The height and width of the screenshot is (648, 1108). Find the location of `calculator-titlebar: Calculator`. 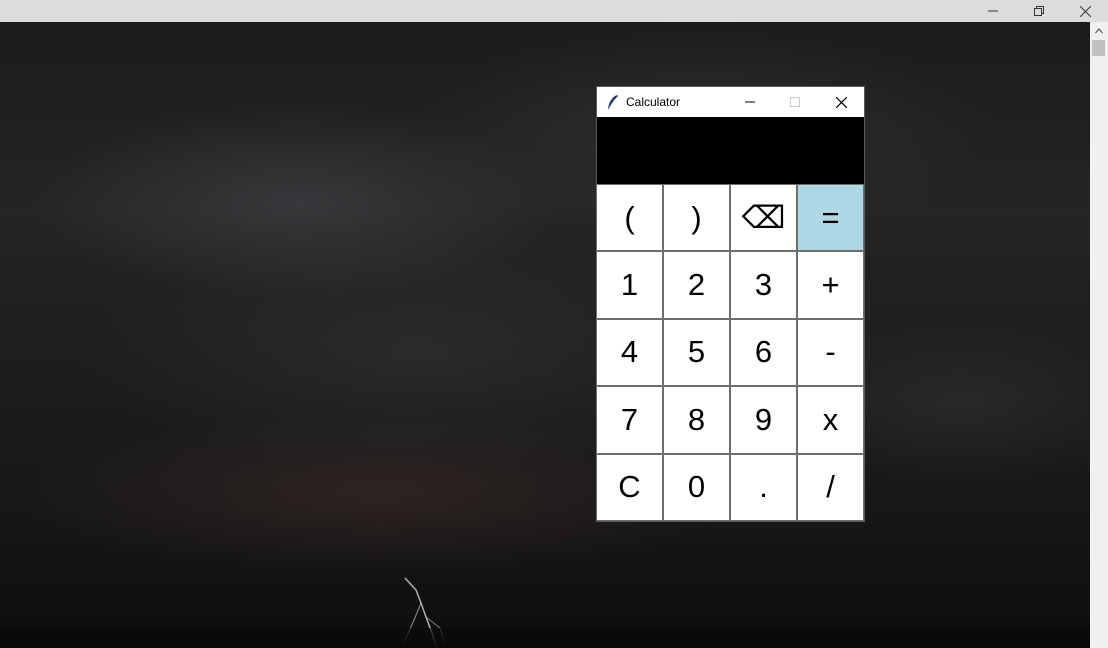

calculator-titlebar: Calculator is located at coordinates (730, 102).